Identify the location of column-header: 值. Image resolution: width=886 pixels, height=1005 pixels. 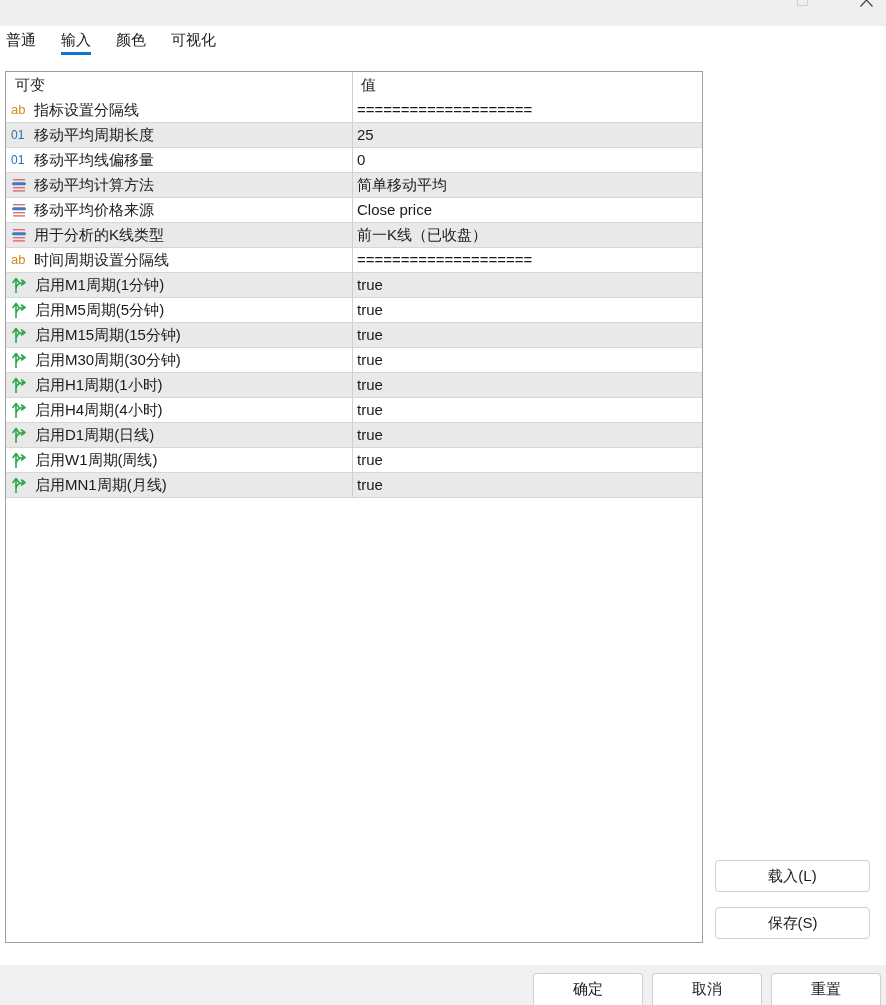
(368, 85).